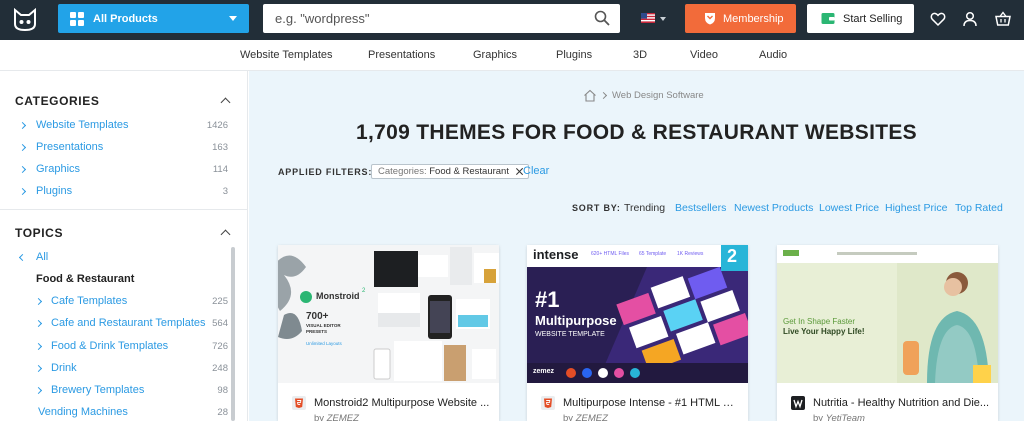 The width and height of the screenshot is (1024, 421). I want to click on topic-label: Food & Drink Templates, so click(110, 346).